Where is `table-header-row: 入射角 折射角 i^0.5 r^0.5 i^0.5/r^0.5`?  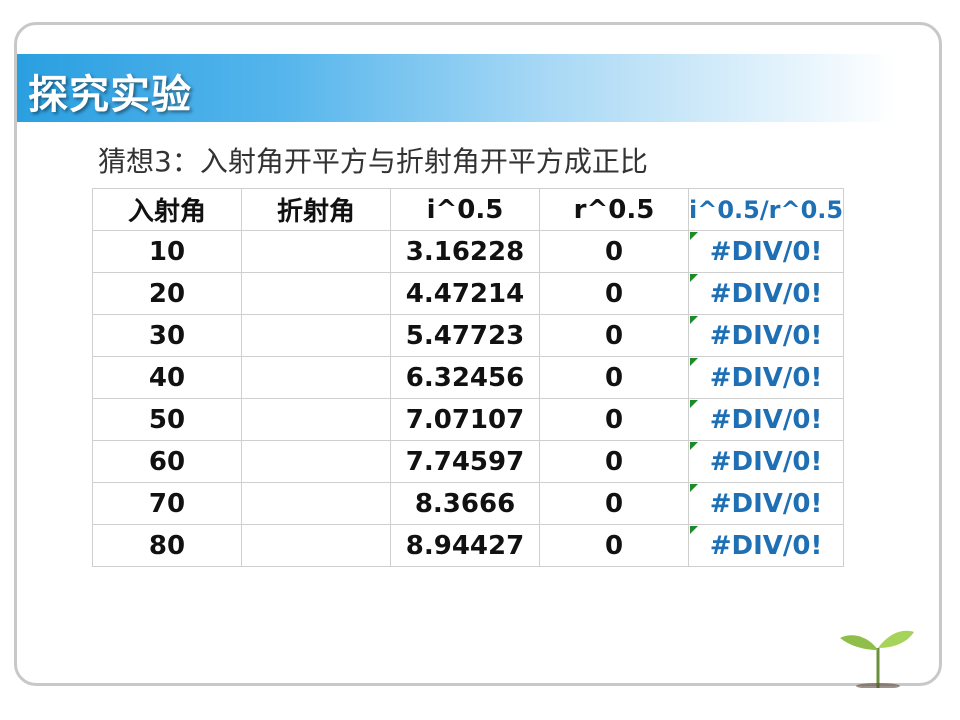 table-header-row: 入射角 折射角 i^0.5 r^0.5 i^0.5/r^0.5 is located at coordinates (468, 209).